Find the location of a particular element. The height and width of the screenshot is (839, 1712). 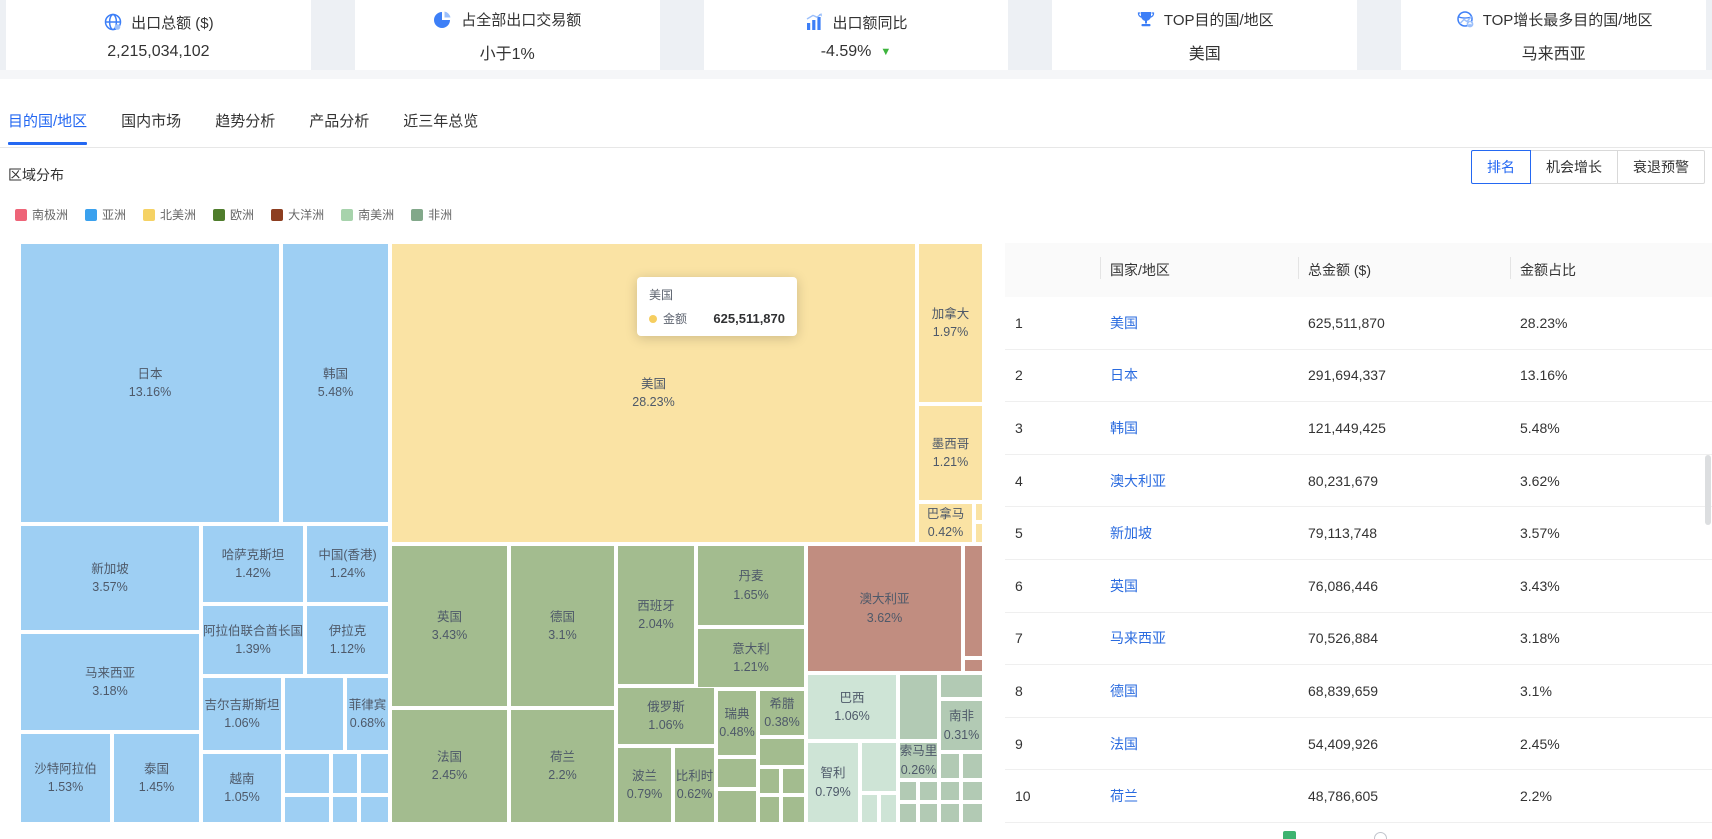

legend-item-南美洲: 南美洲 is located at coordinates (367, 214).